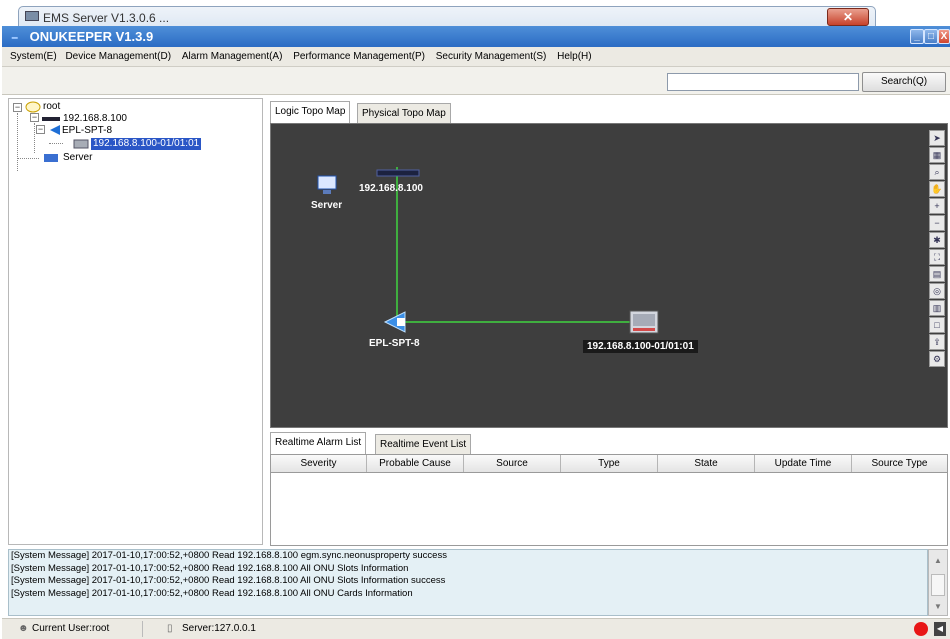 This screenshot has width=950, height=639. Describe the element at coordinates (937, 172) in the screenshot. I see `zoom-icon: ⌕` at that location.